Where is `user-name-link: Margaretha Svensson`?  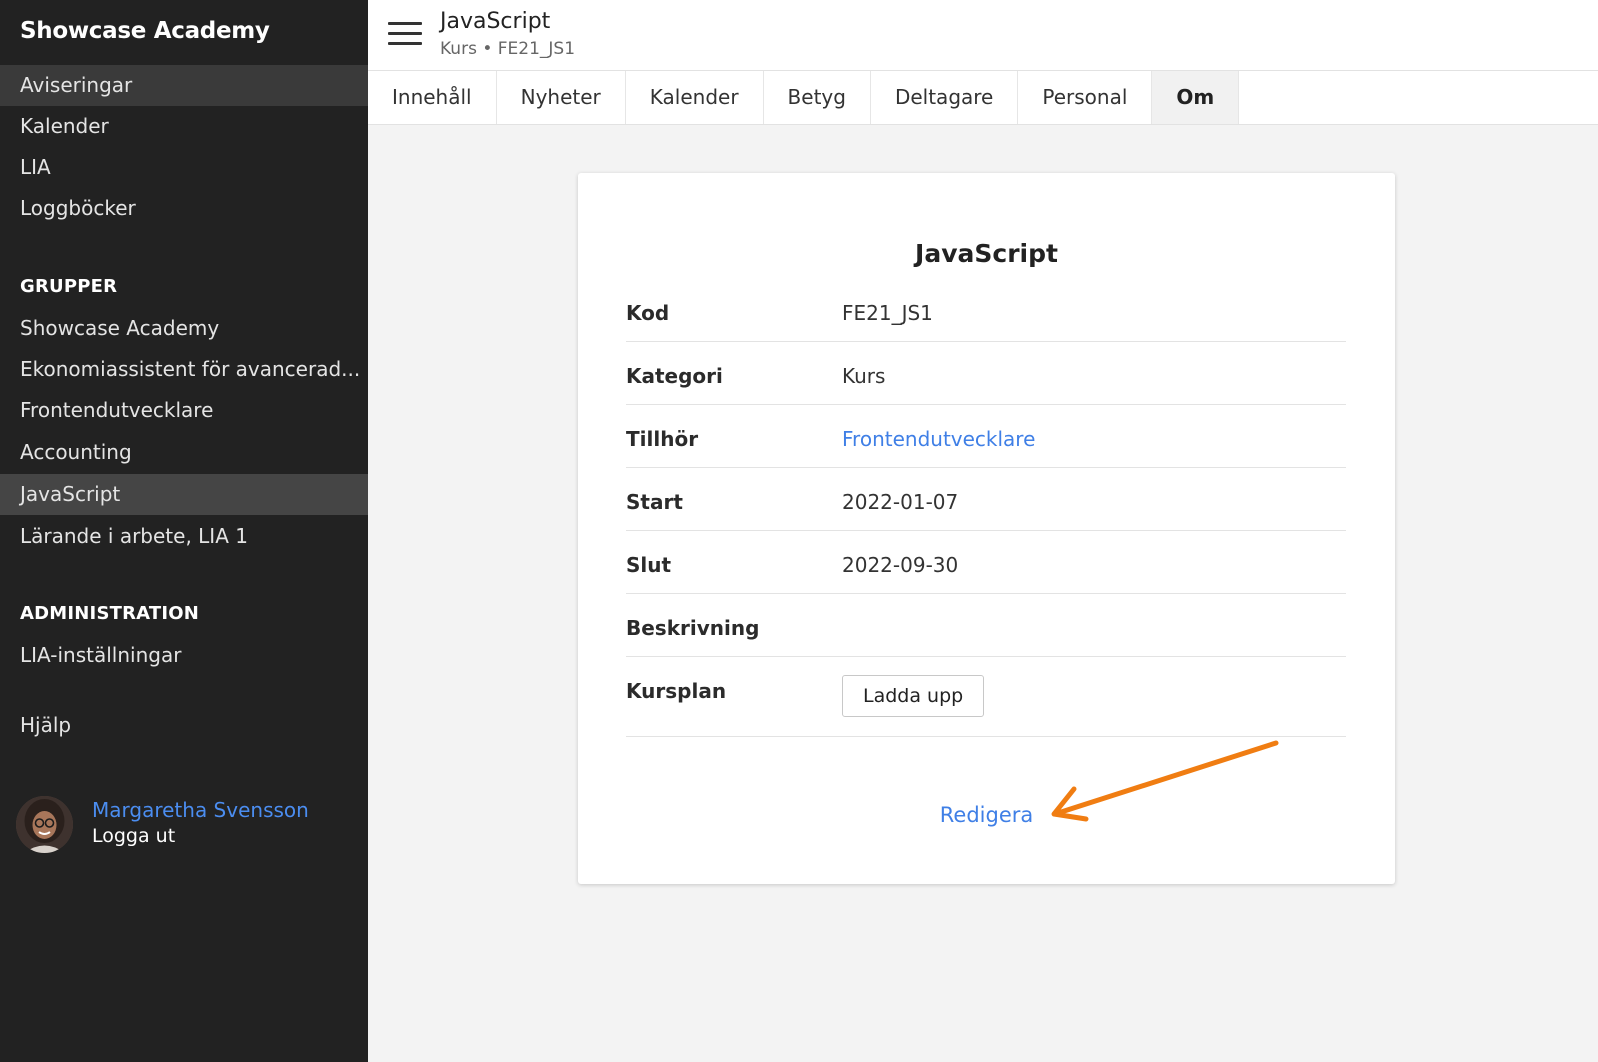
user-name-link: Margaretha Svensson is located at coordinates (200, 810).